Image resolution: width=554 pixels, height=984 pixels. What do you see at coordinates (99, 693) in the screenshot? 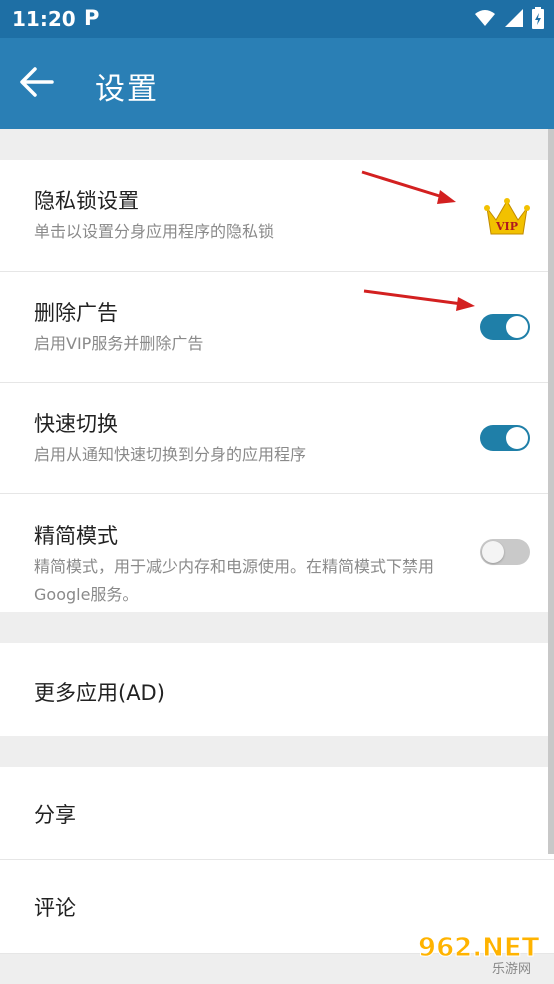
I see `more-apps-title: 更多应用(AD)` at bounding box center [99, 693].